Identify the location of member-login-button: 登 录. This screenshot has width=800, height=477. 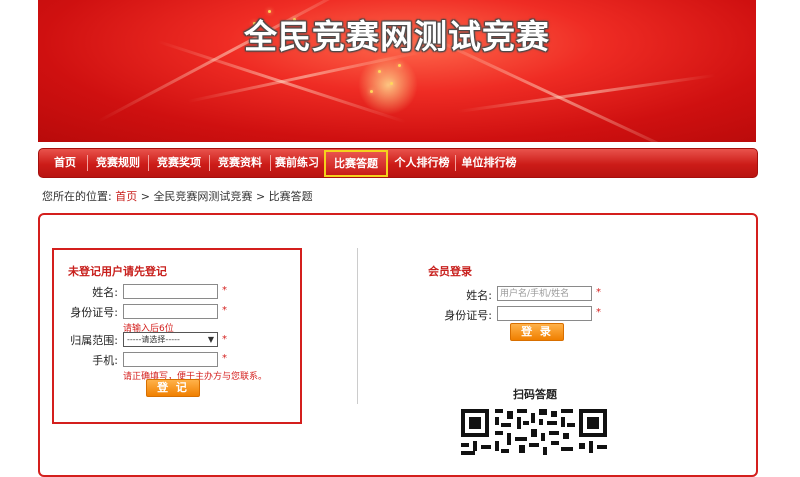
(537, 332).